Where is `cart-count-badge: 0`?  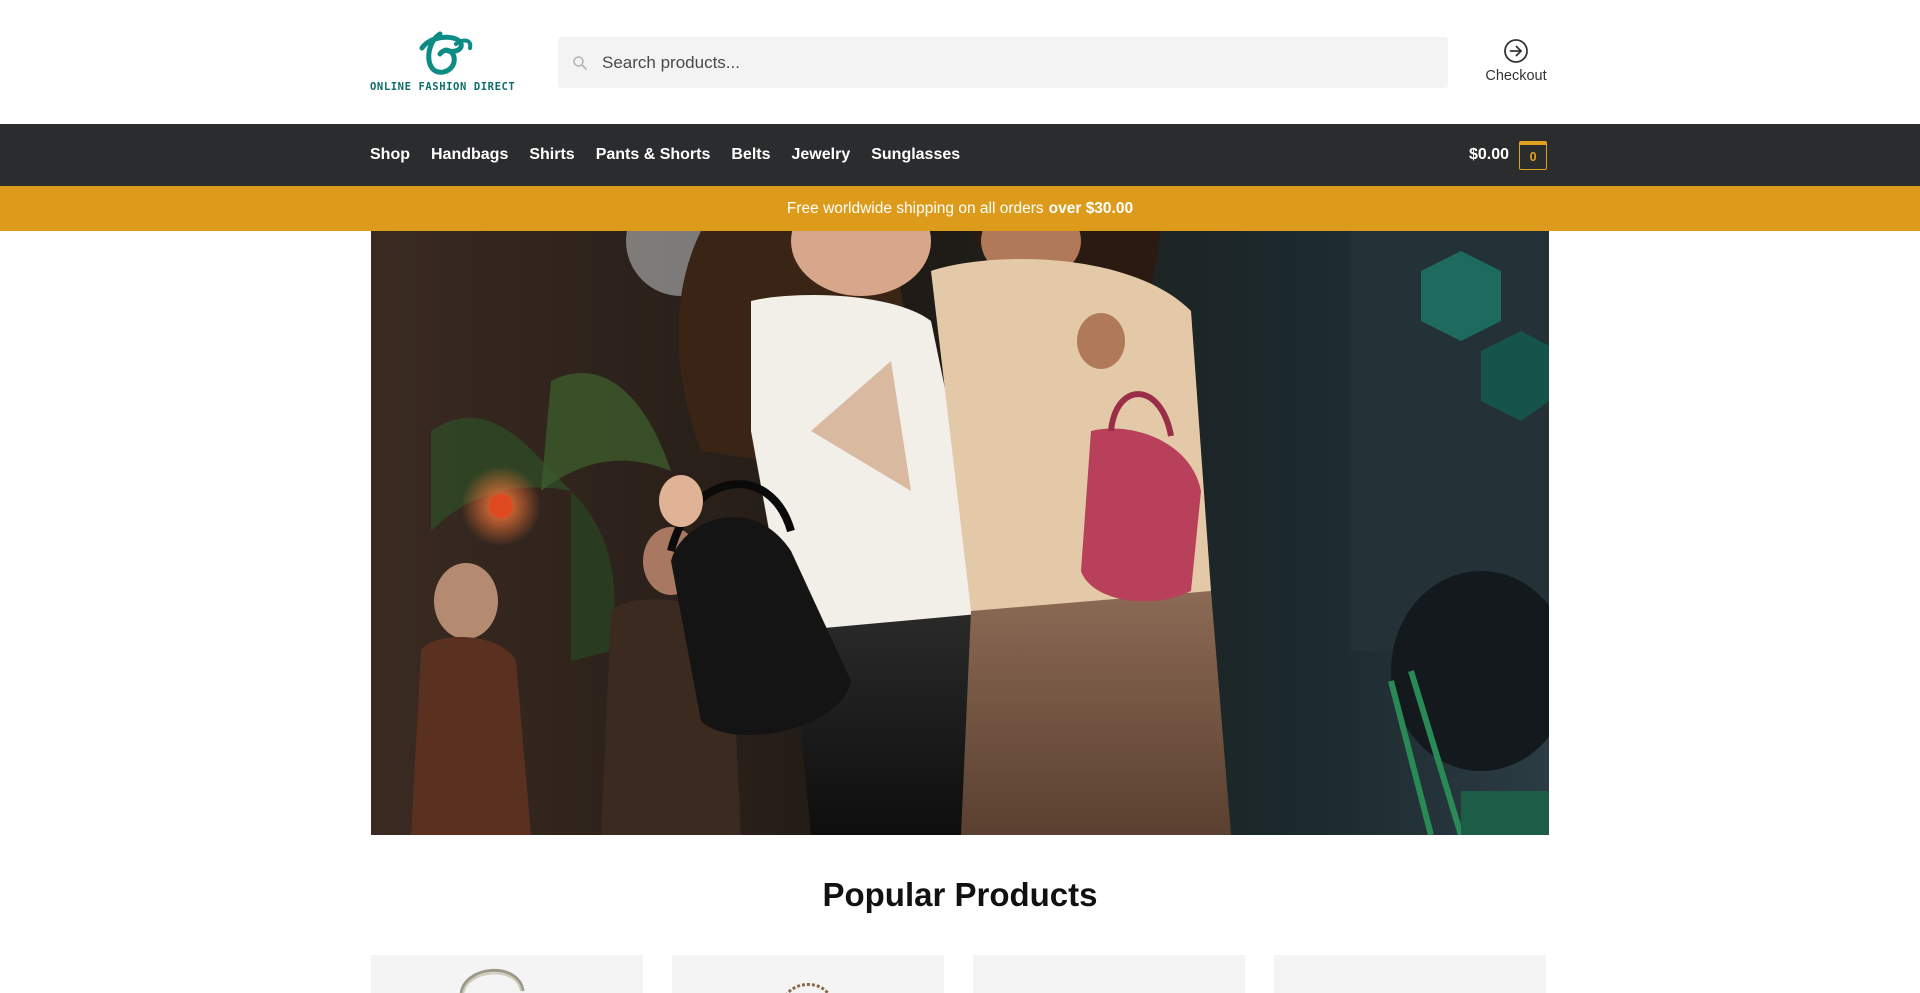
cart-count-badge: 0 is located at coordinates (1533, 155).